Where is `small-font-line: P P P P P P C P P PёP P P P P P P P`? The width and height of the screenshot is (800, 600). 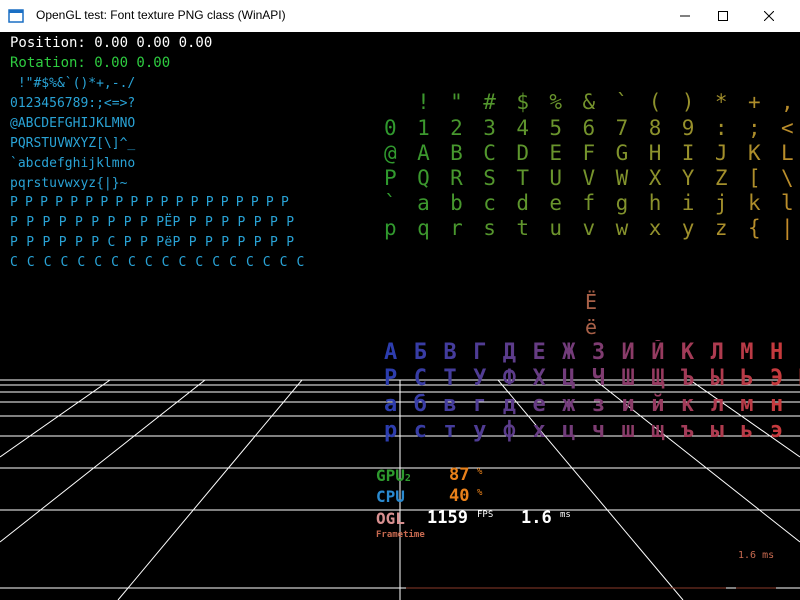
small-font-line: P P P P P P C P P PёP P P P P P P P is located at coordinates (152, 242).